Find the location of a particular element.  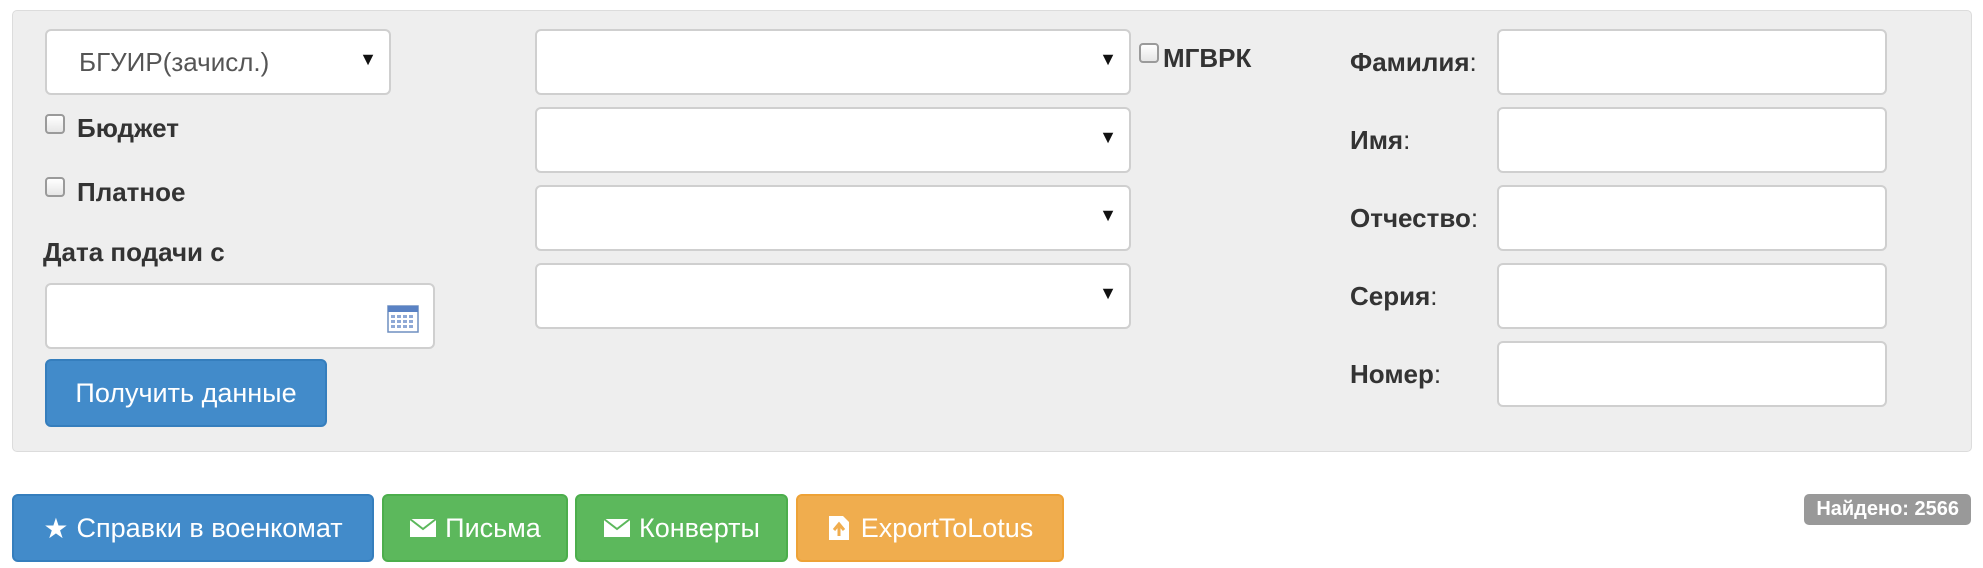

series-label: Серия: is located at coordinates (1394, 296).